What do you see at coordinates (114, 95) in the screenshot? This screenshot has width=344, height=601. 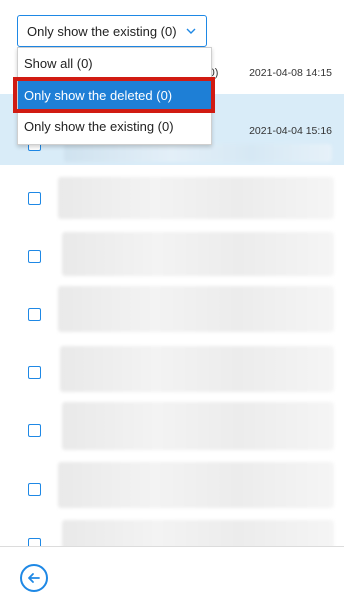 I see `highlight-box` at bounding box center [114, 95].